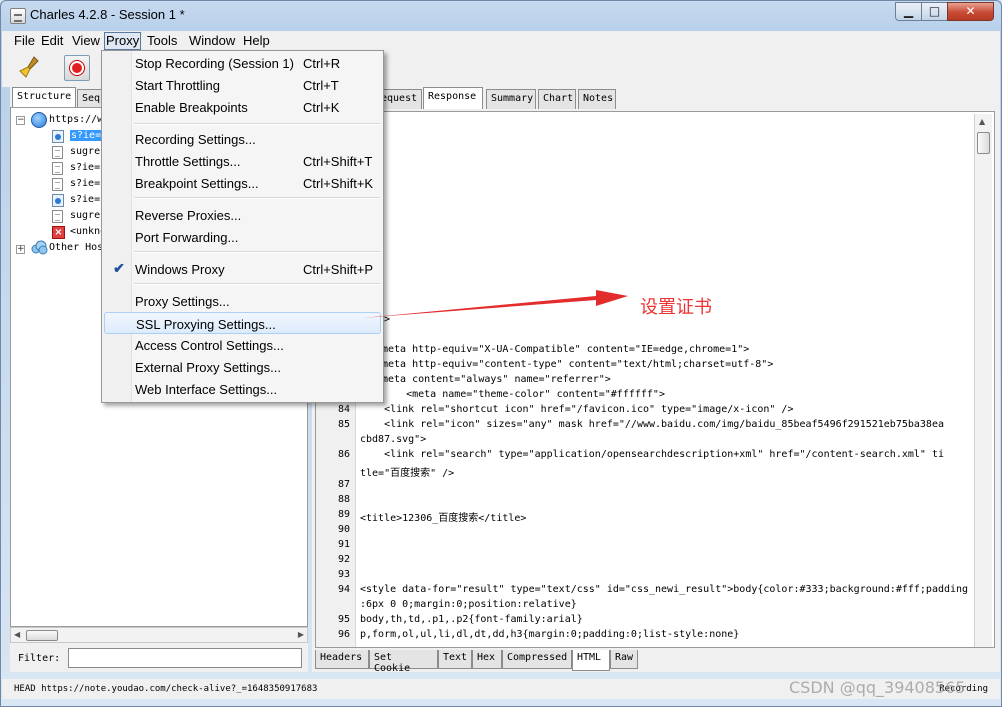 The image size is (1002, 707). I want to click on cloud-icon, so click(39, 247).